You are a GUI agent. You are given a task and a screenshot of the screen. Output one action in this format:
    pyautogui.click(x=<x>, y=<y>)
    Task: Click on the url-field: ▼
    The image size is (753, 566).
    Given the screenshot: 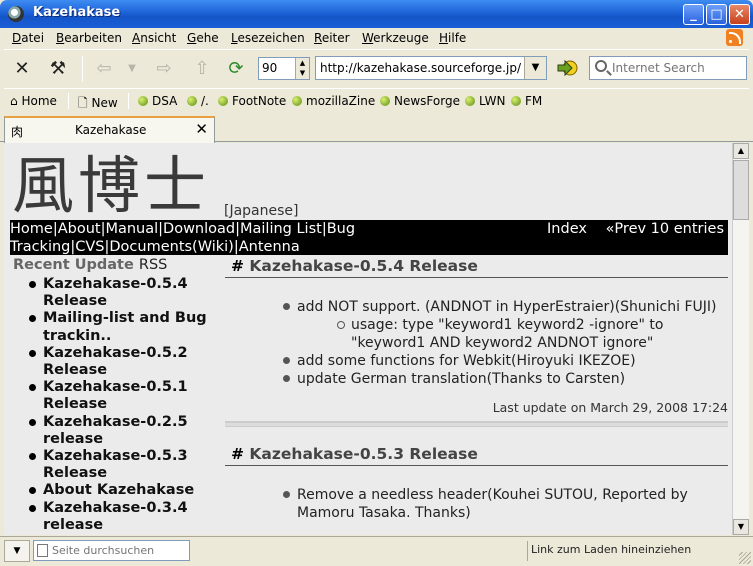 What is the action you would take?
    pyautogui.click(x=431, y=68)
    